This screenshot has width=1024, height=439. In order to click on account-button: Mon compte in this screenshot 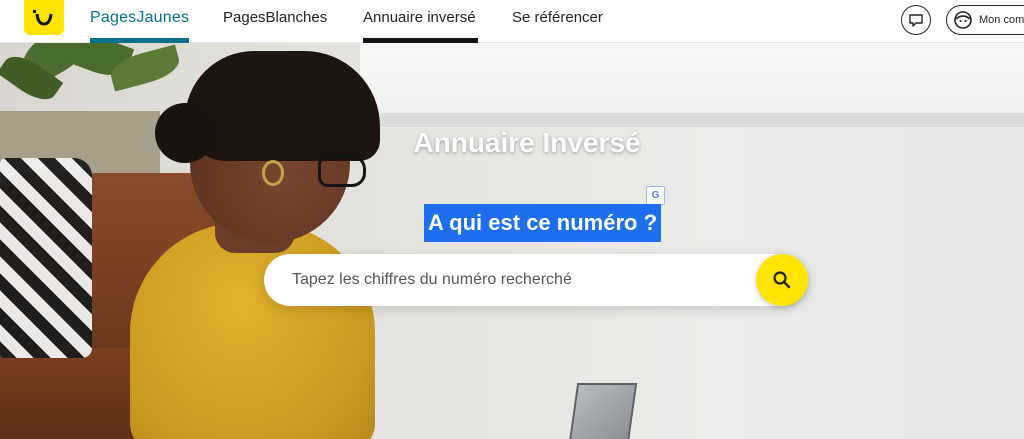, I will do `click(985, 20)`.